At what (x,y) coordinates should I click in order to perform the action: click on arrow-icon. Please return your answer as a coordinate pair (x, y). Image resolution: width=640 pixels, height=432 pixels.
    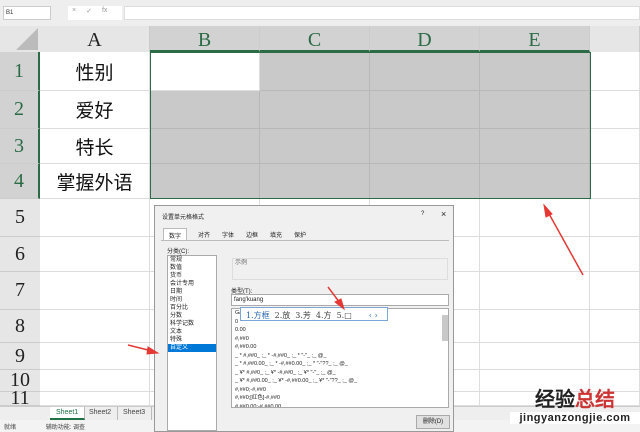
    Looking at the image, I should click on (565, 243).